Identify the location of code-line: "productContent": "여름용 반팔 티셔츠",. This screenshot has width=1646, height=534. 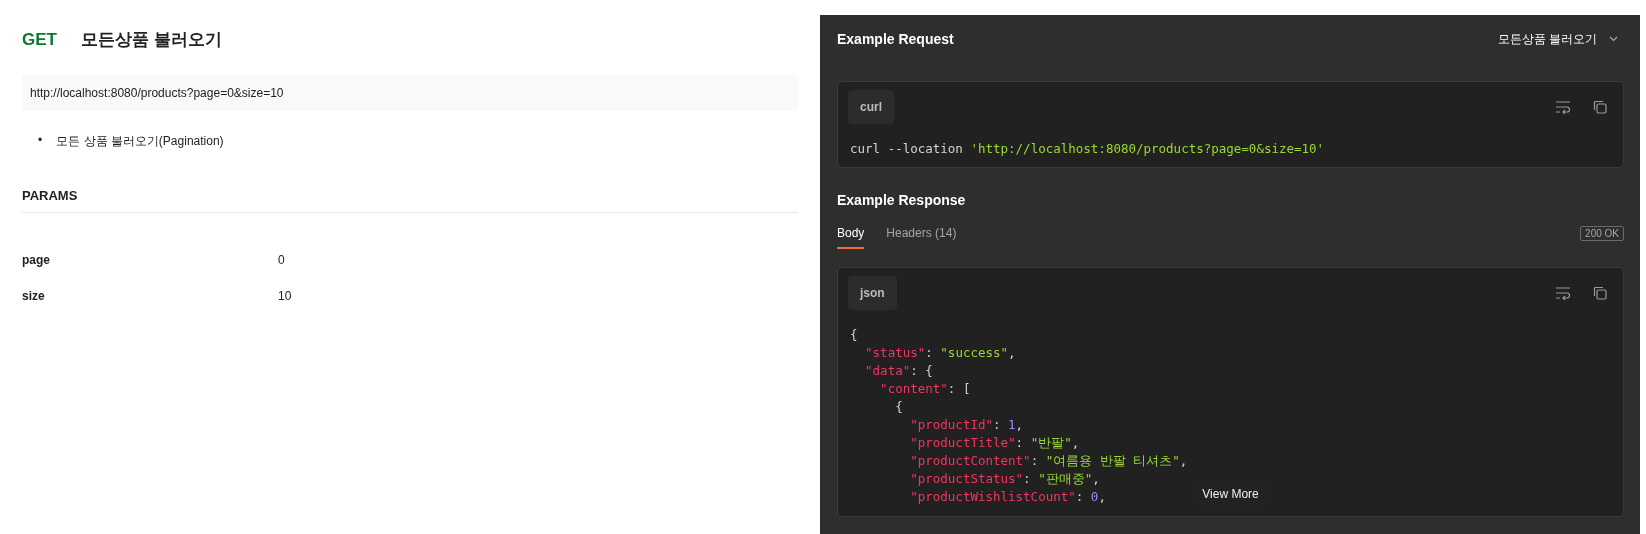
(1048, 461).